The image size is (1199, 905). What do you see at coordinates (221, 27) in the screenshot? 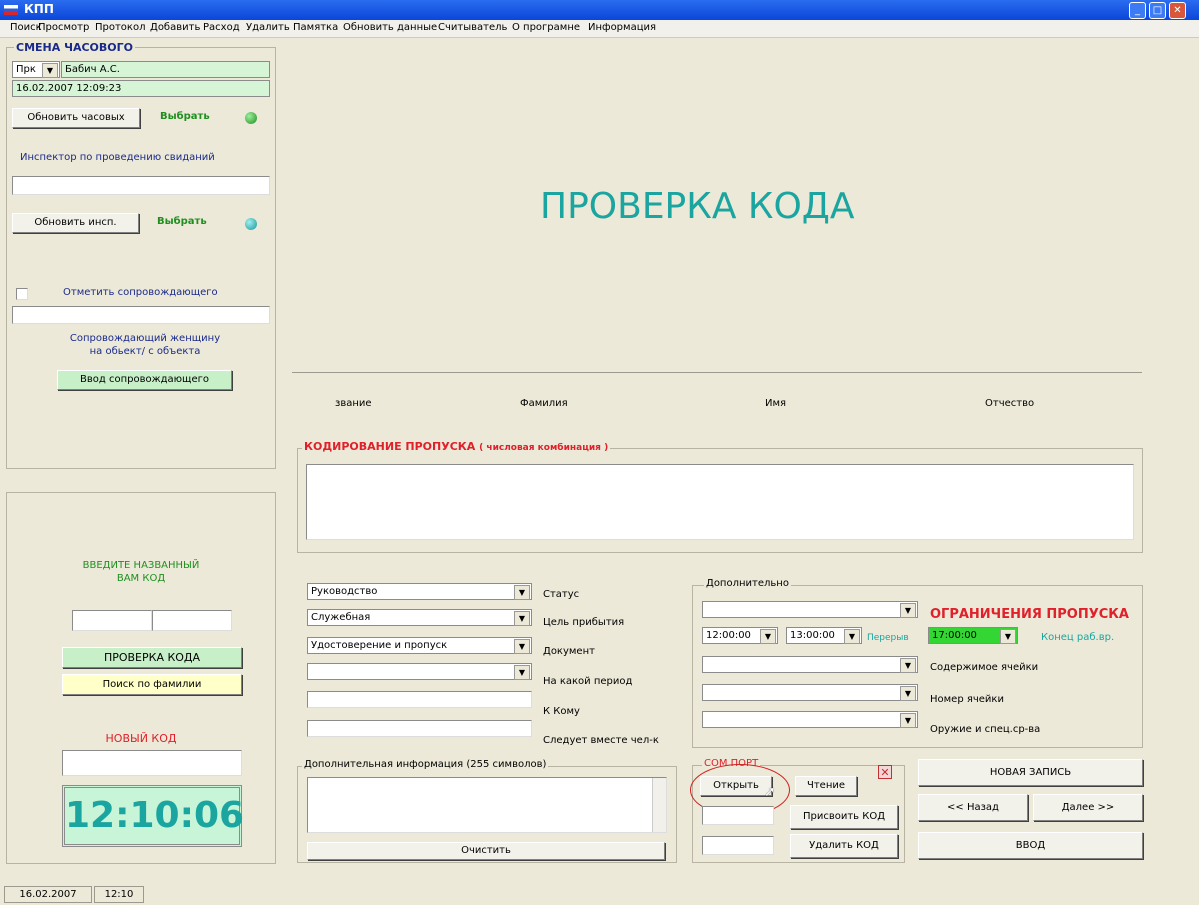
I see `menu-item-expense: Расход` at bounding box center [221, 27].